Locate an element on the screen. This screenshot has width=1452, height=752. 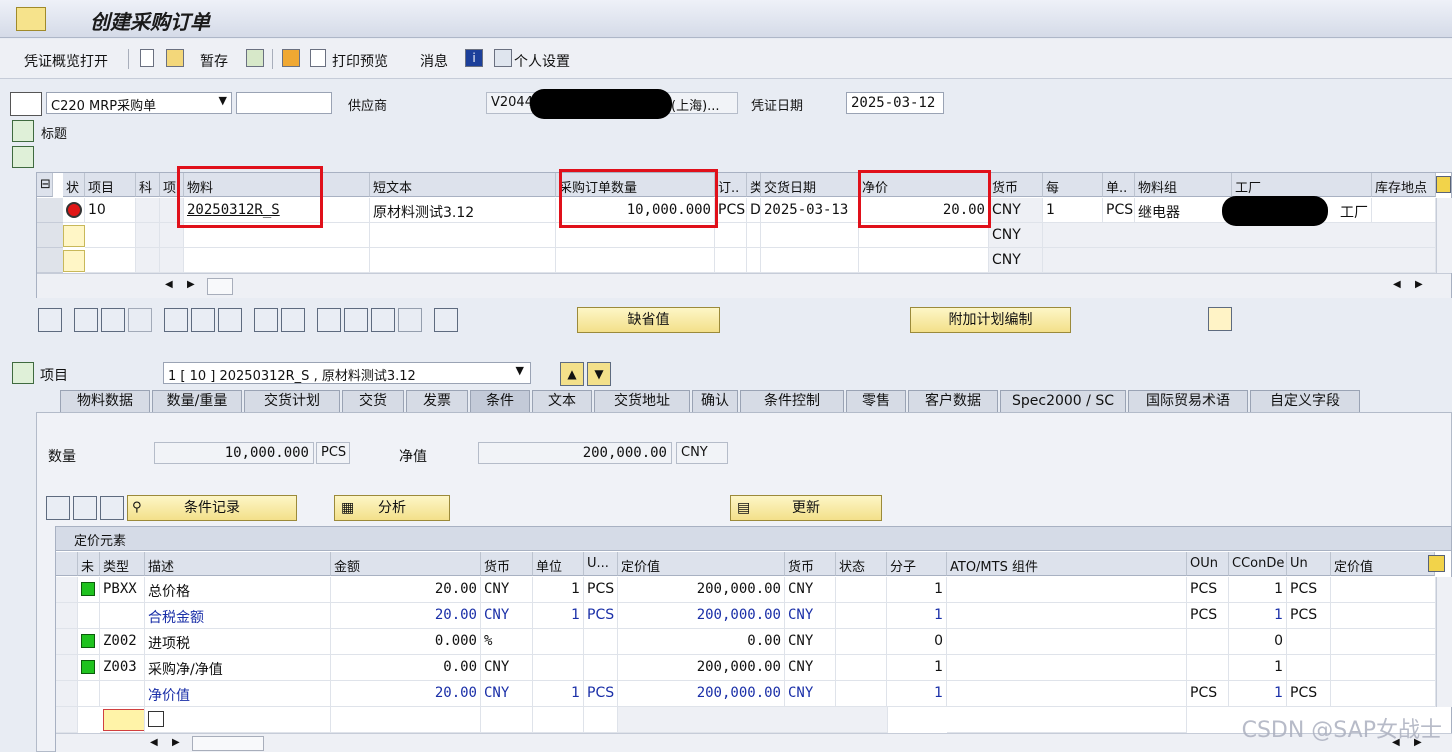
print-preview-icon is located at coordinates (318, 58).